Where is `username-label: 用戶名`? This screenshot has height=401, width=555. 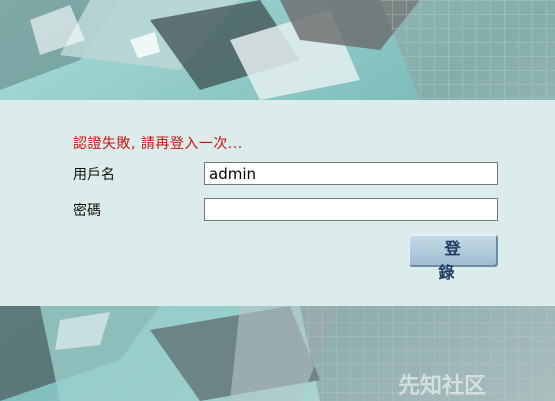
username-label: 用戶名 is located at coordinates (94, 175).